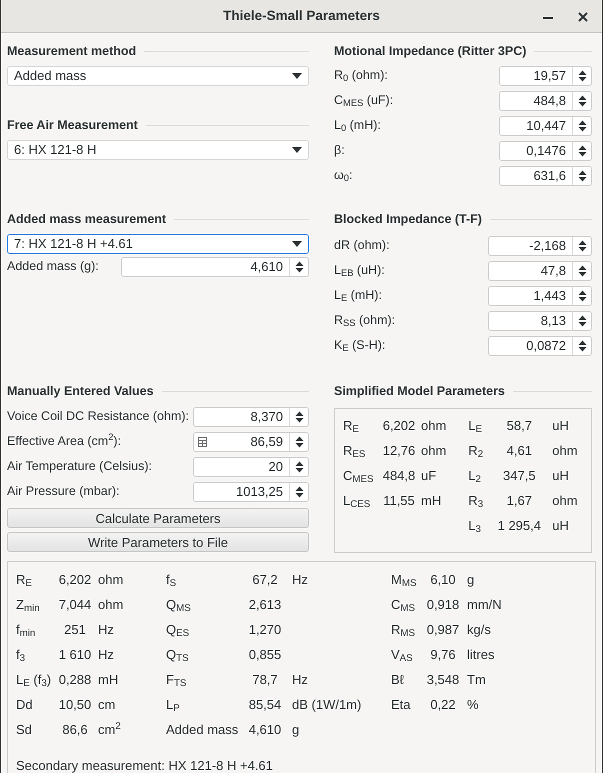 This screenshot has width=603, height=773. I want to click on parameter-value: 347,5, so click(519, 475).